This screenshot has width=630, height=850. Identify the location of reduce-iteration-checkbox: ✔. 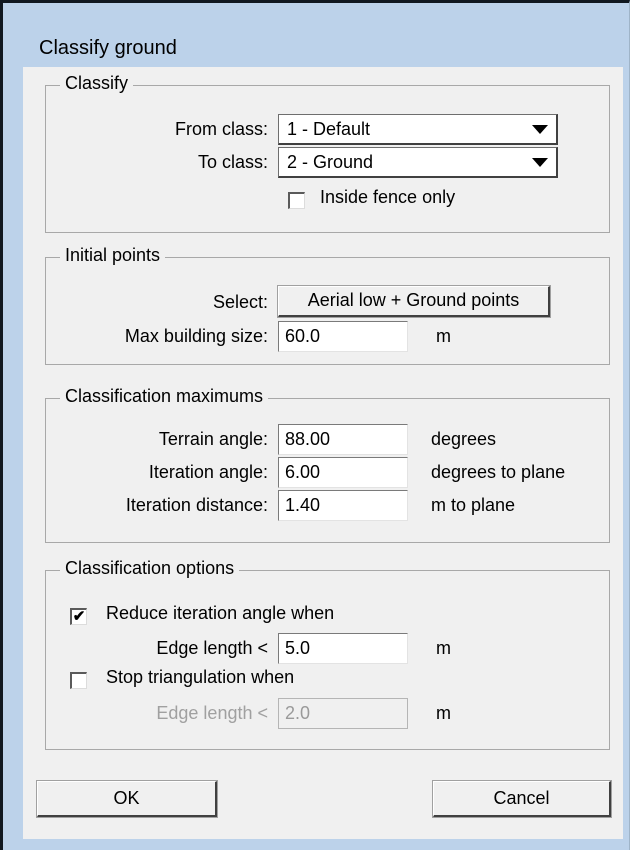
(78, 616).